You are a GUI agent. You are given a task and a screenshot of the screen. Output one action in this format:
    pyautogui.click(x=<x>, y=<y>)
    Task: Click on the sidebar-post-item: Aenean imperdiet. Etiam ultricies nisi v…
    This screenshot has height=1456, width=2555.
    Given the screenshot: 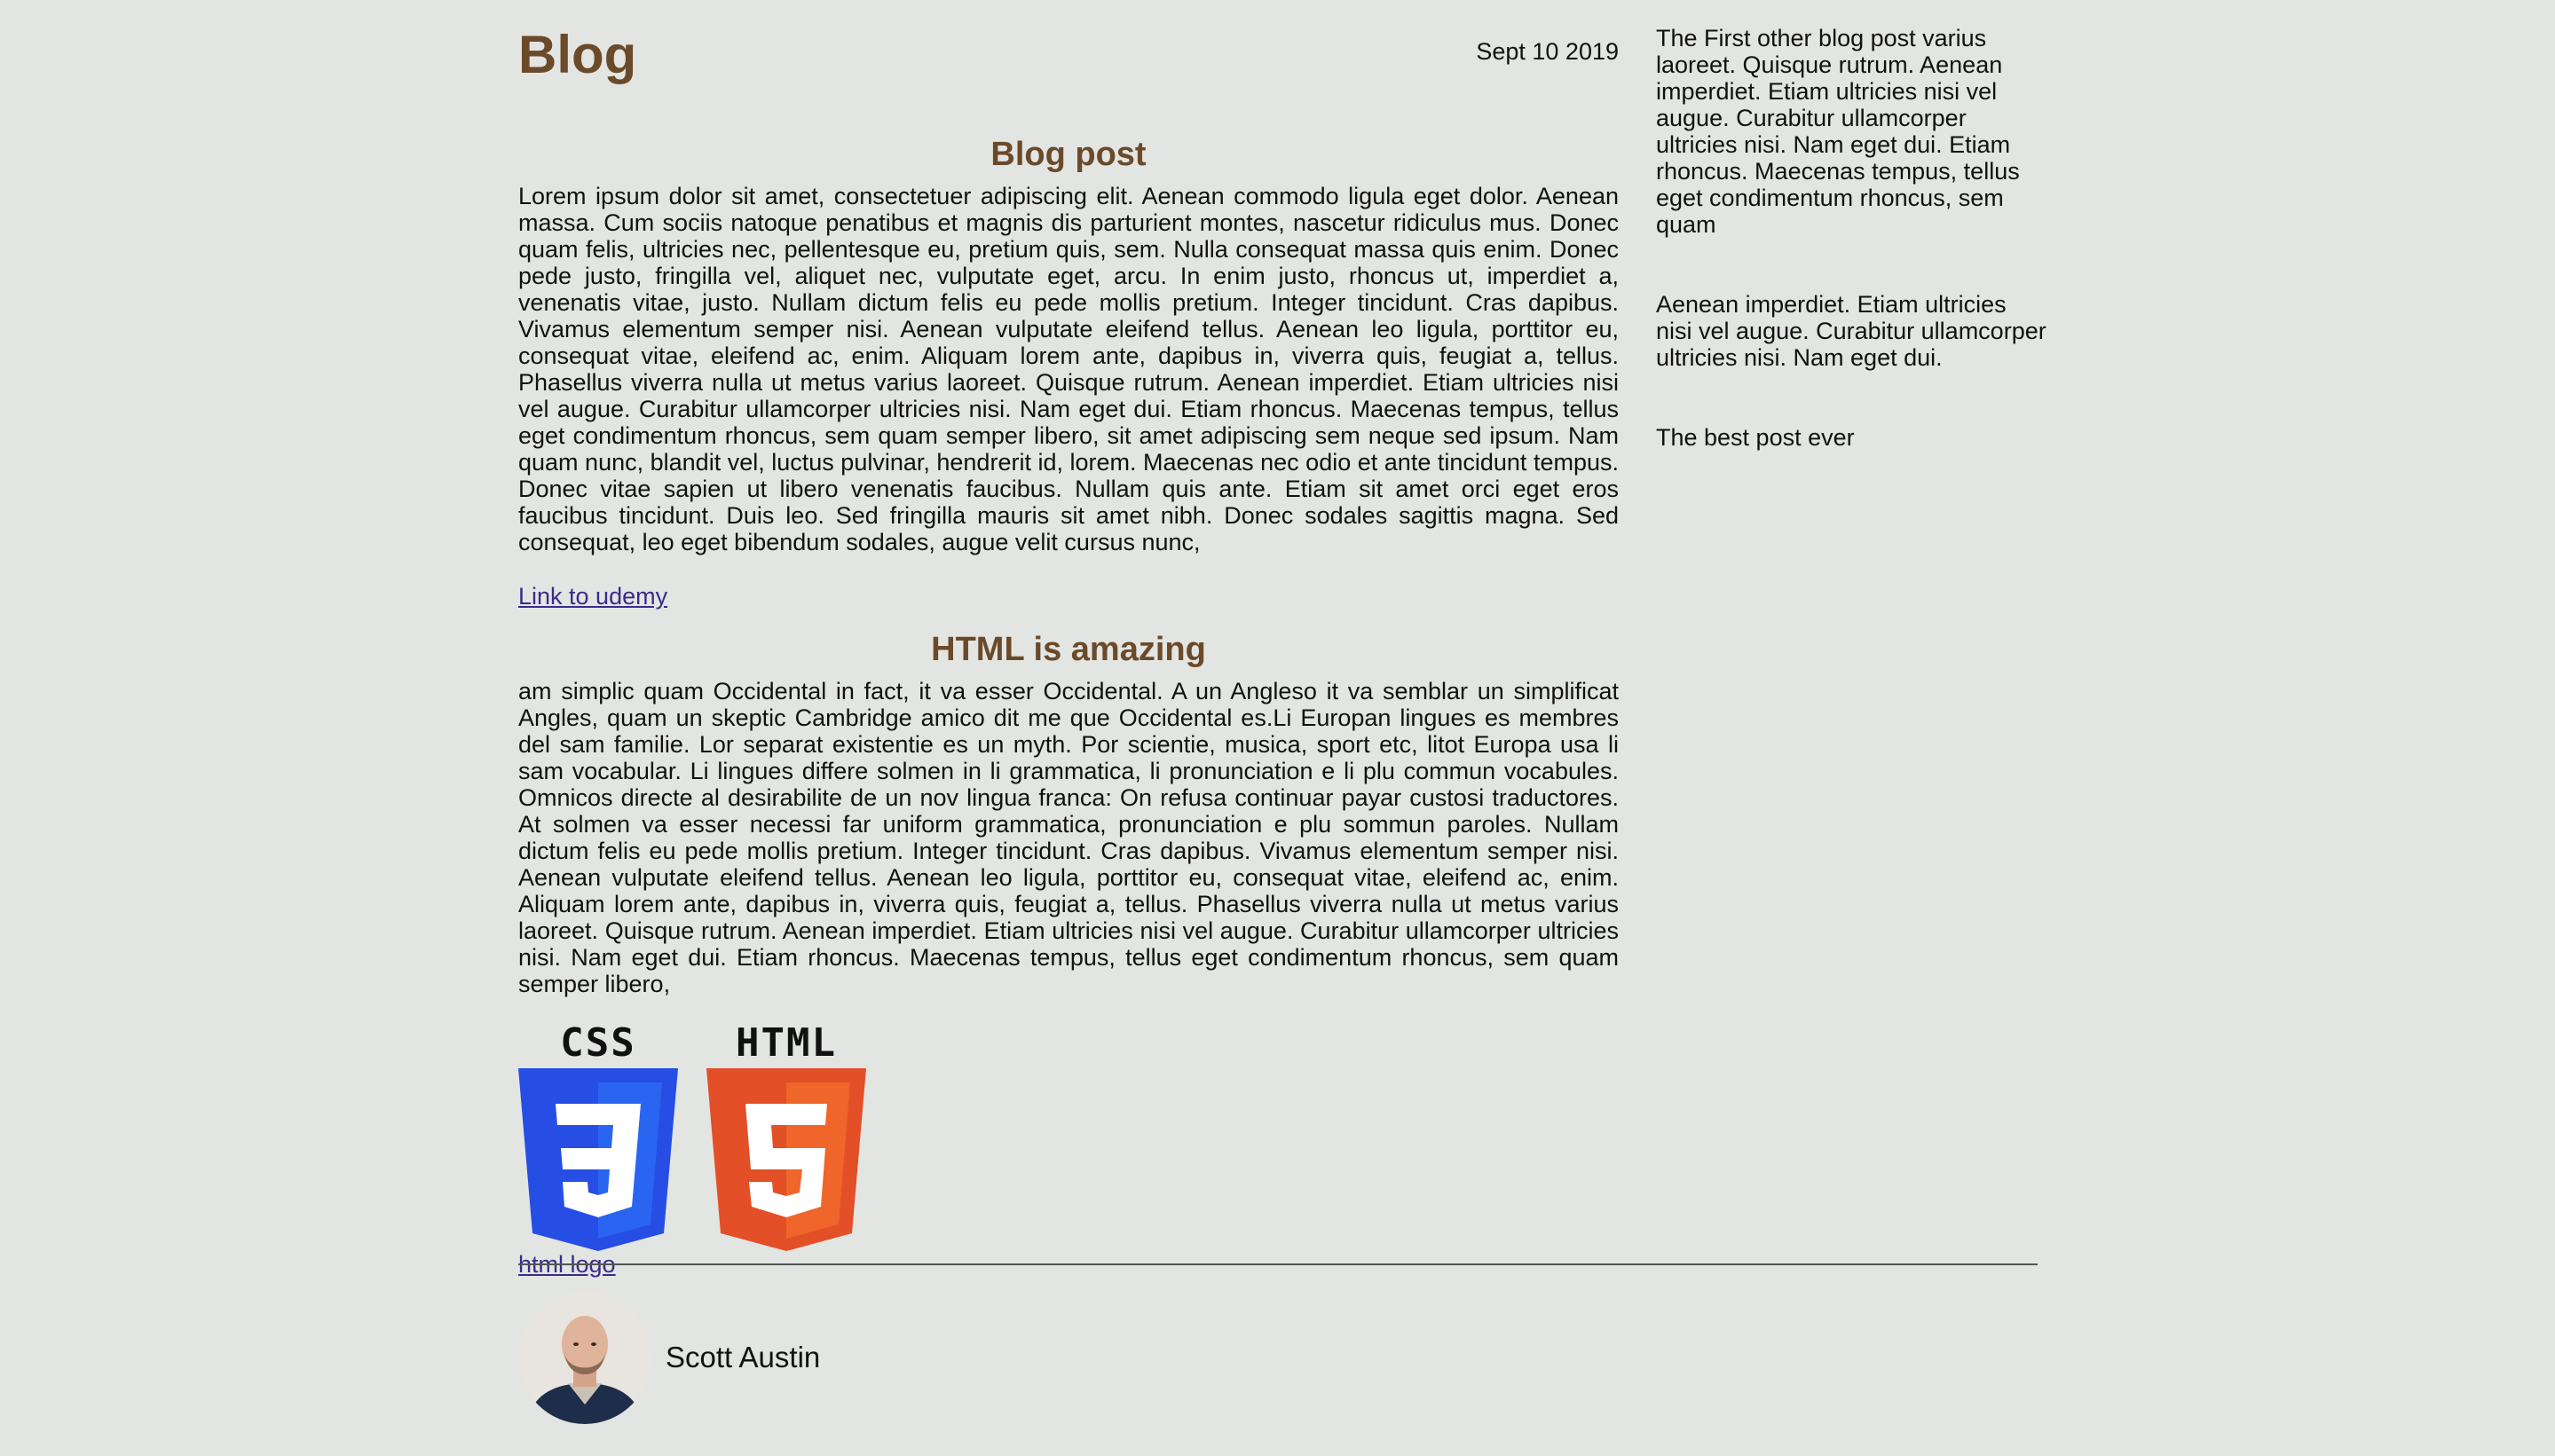 What is the action you would take?
    pyautogui.click(x=1851, y=331)
    